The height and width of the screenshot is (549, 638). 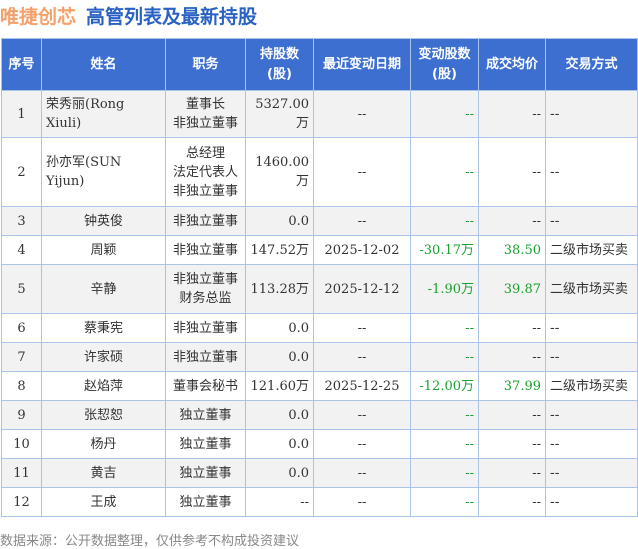 I want to click on table-row: 12 王成 独立董事 -- -- -- -- --, so click(x=319, y=502).